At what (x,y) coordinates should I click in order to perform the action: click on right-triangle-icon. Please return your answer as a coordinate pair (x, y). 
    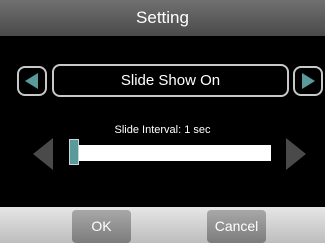
    Looking at the image, I should click on (308, 81).